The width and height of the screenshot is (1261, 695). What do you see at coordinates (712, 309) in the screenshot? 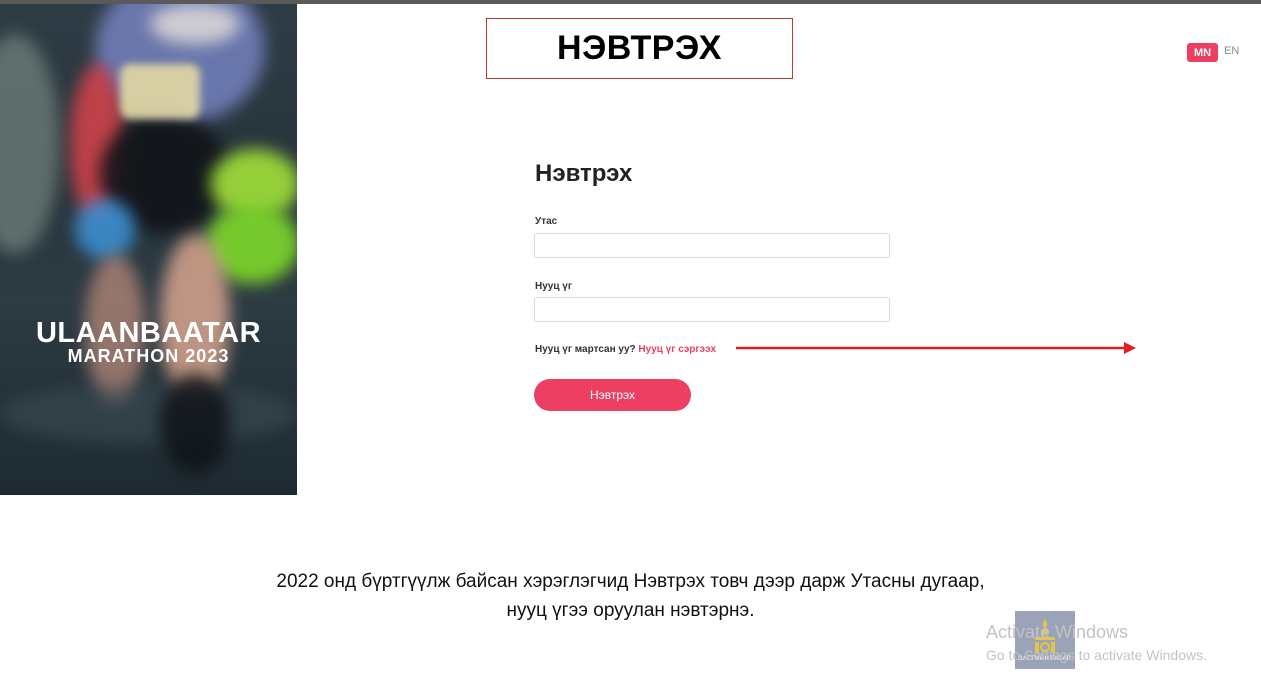
I see `password-input` at bounding box center [712, 309].